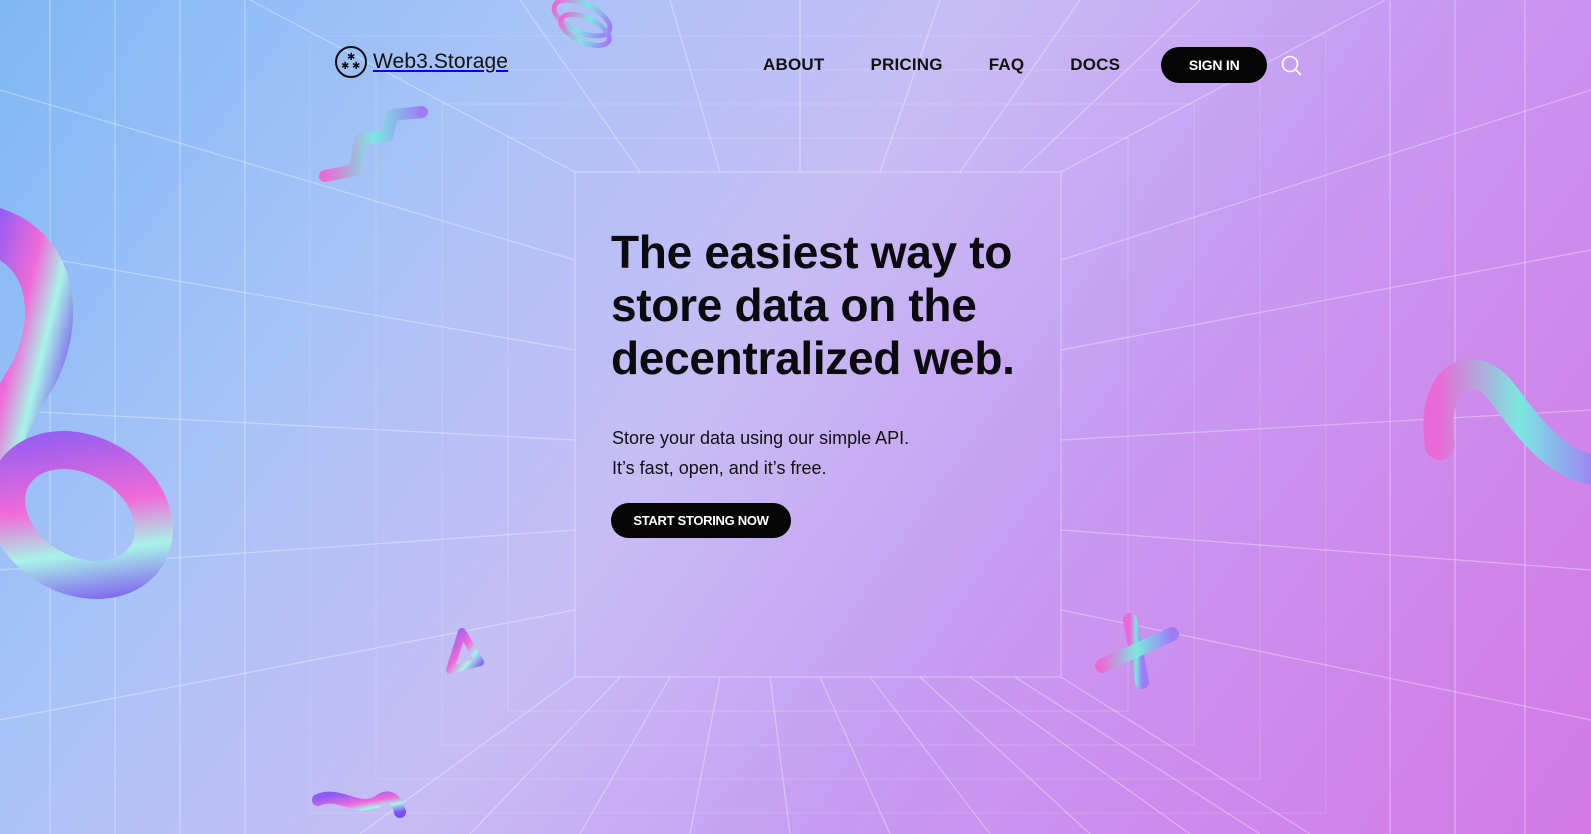 This screenshot has height=834, width=1591. What do you see at coordinates (701, 520) in the screenshot?
I see `start-storing-button: START STORING NOW` at bounding box center [701, 520].